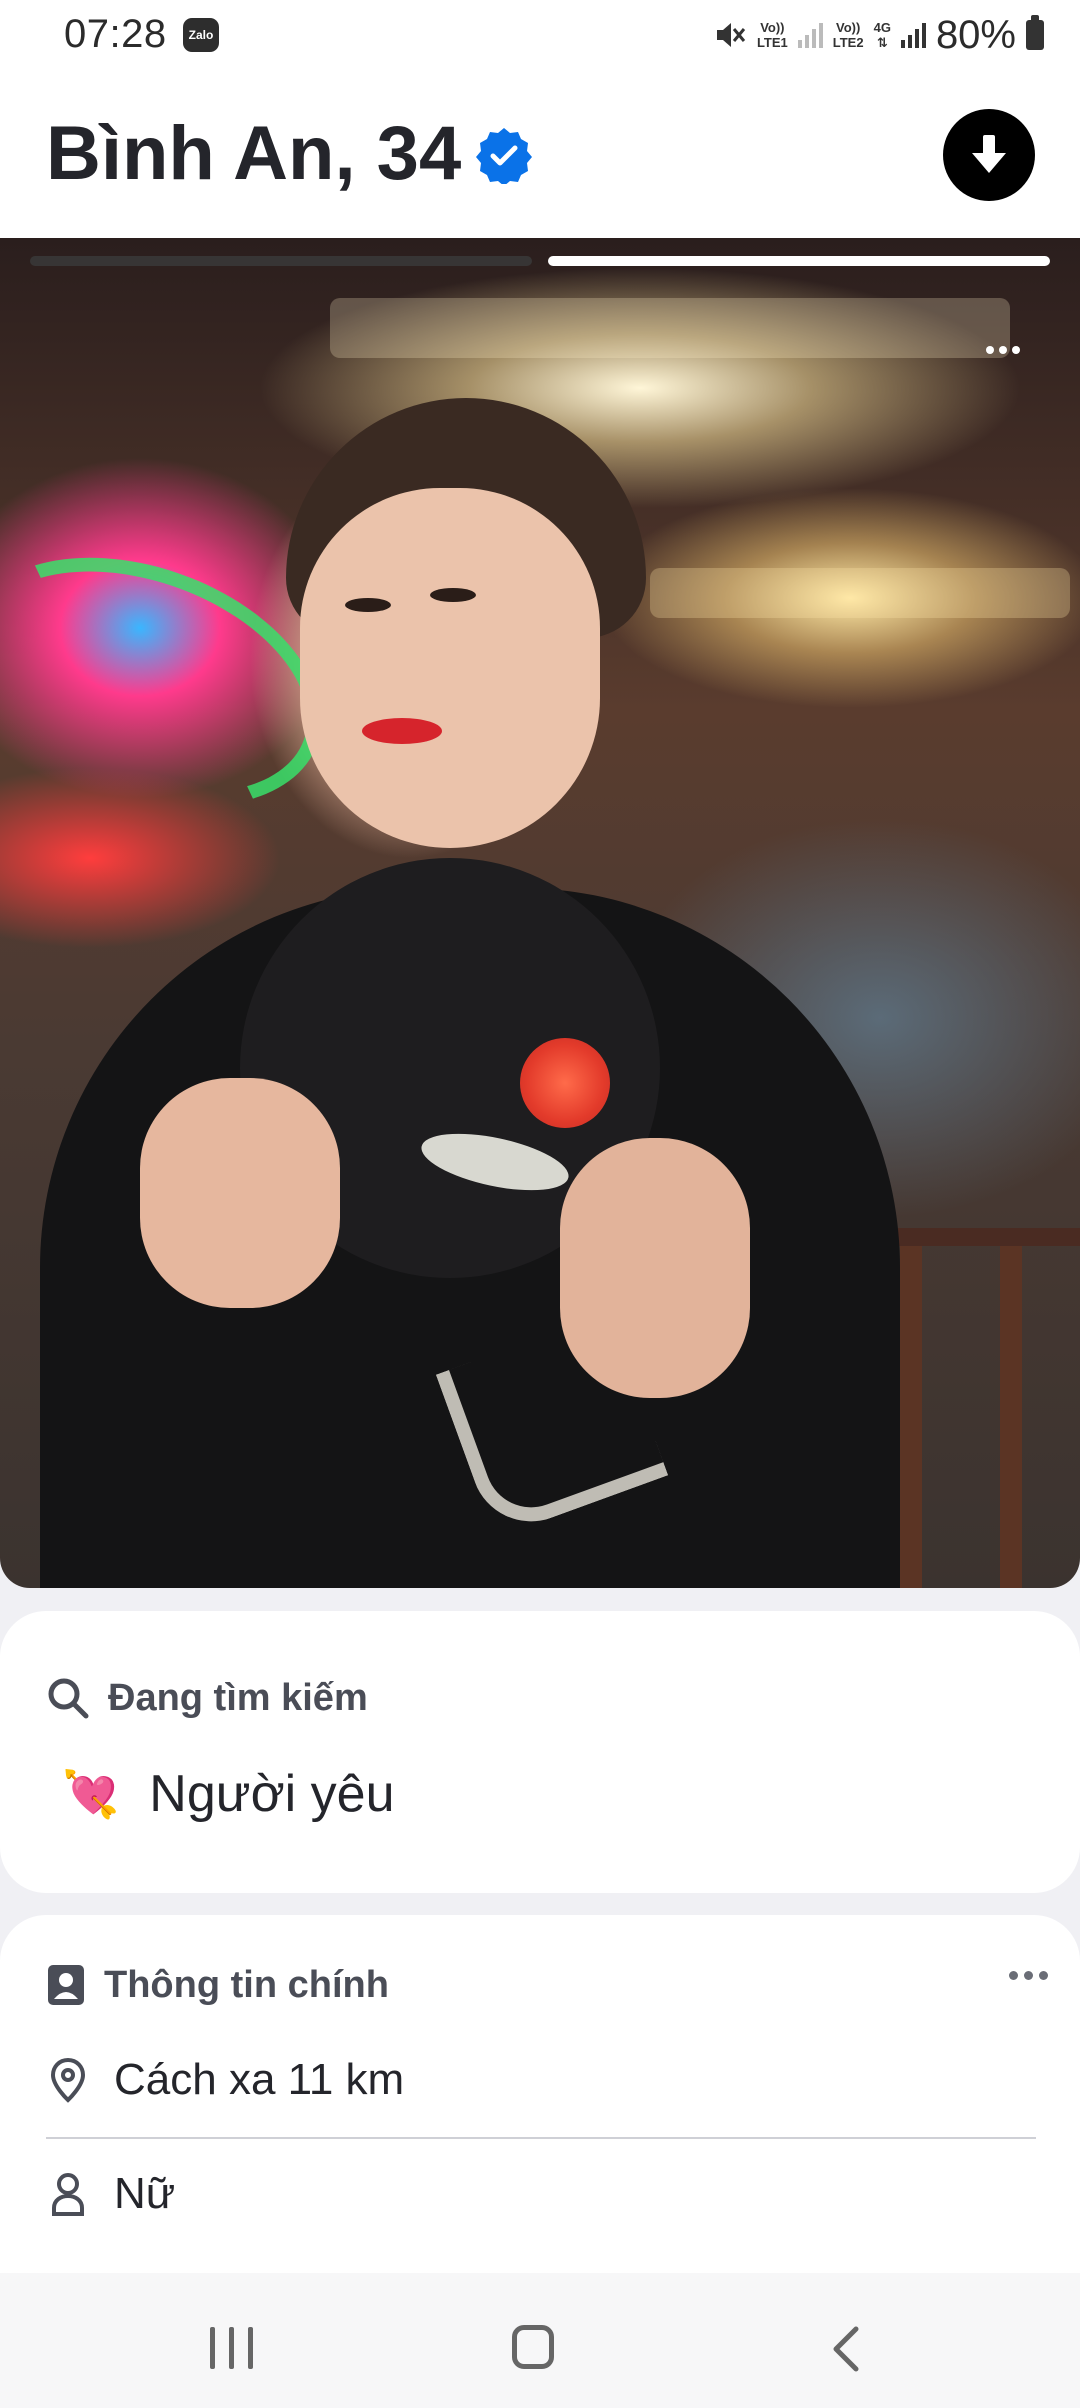  What do you see at coordinates (540, 154) in the screenshot?
I see `profile-header: Bình An, 34` at bounding box center [540, 154].